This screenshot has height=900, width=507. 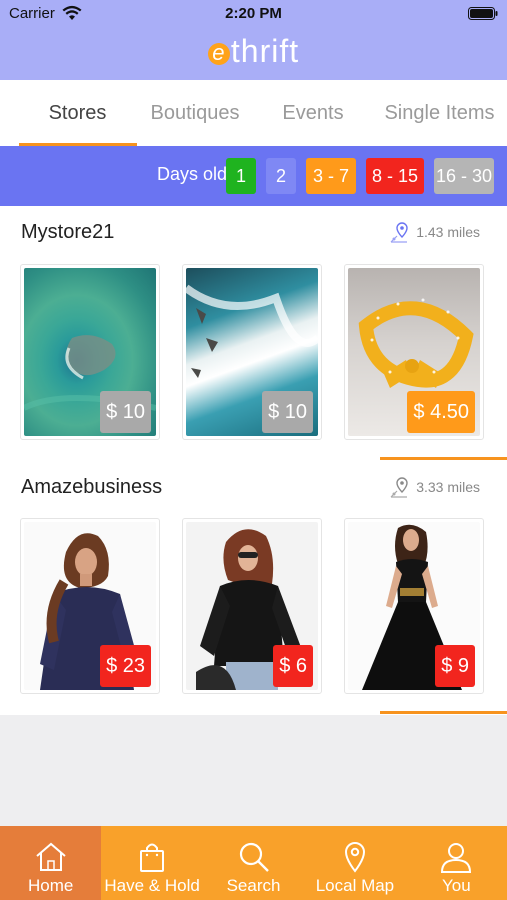 I want to click on tab-boutiques: Boutiques, so click(x=195, y=113).